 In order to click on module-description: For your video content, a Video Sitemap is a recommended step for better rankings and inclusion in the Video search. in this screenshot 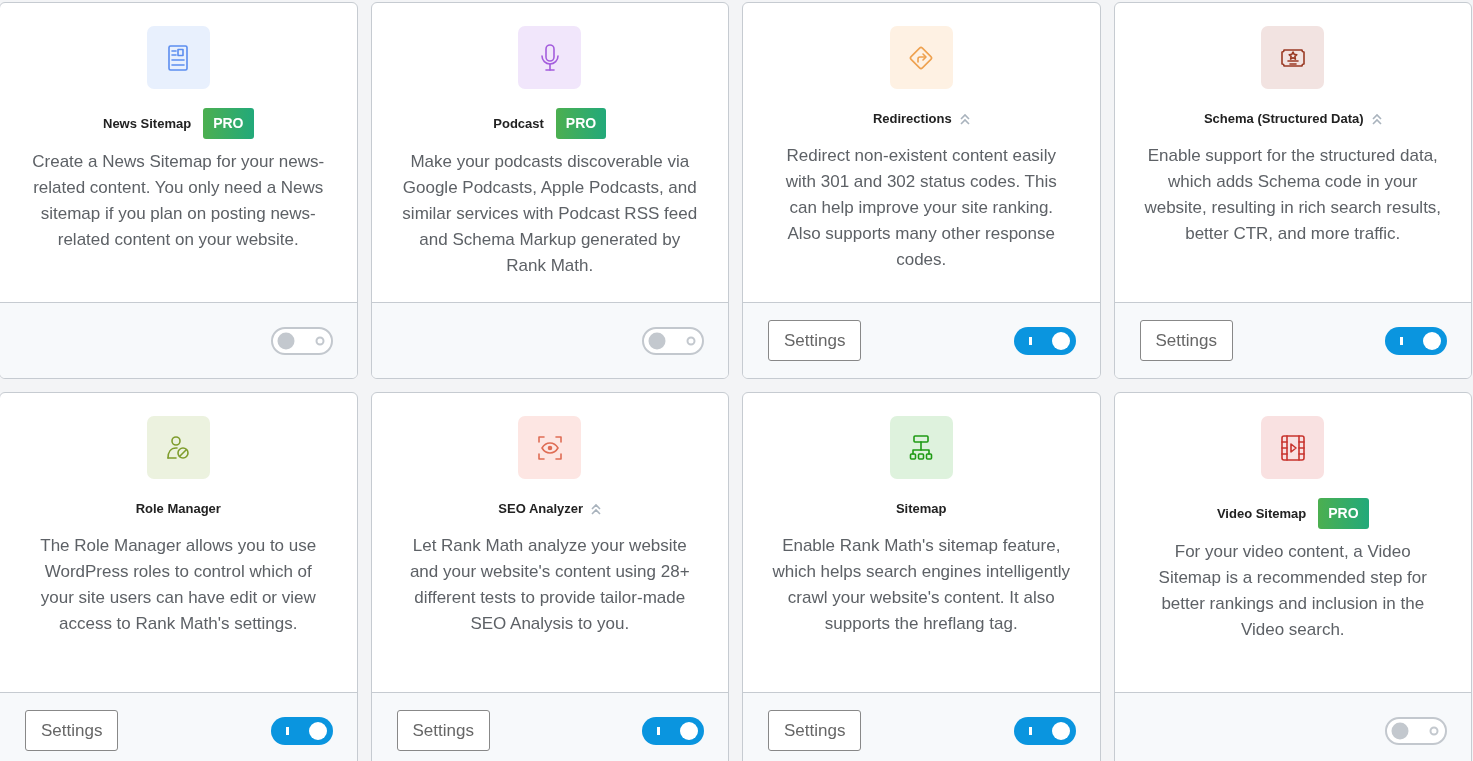, I will do `click(1292, 591)`.